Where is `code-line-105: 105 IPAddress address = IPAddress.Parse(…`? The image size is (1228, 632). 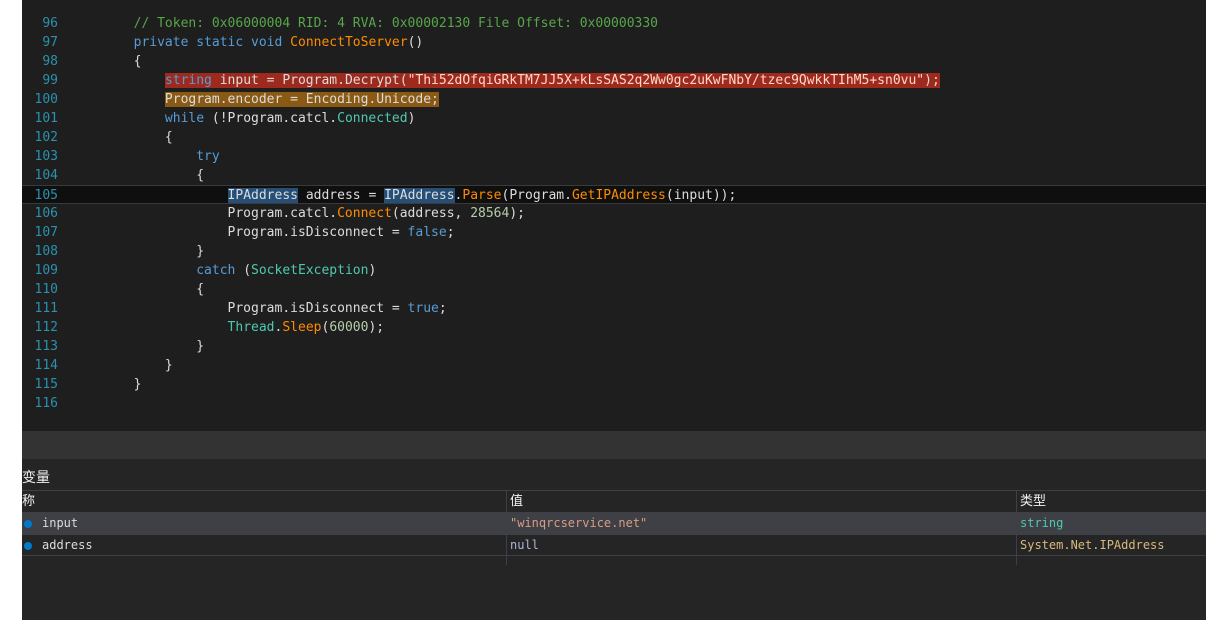
code-line-105: 105 IPAddress address = IPAddress.Parse(… is located at coordinates (614, 194).